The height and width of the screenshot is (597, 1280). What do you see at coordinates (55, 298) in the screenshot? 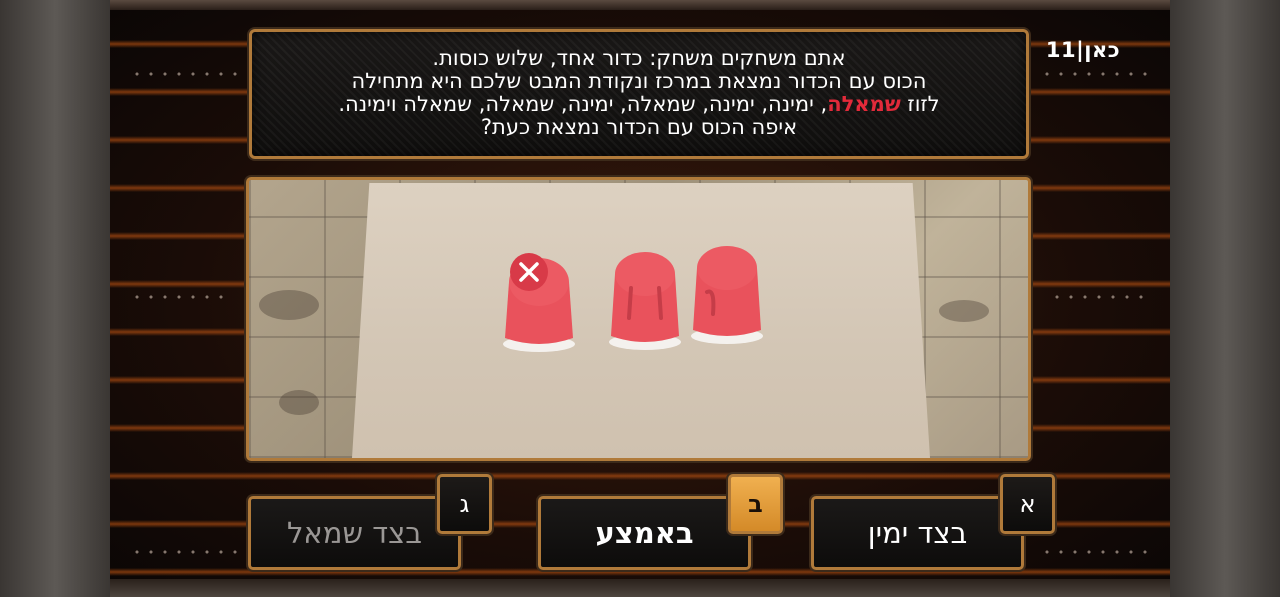
I see `left-side-bar` at bounding box center [55, 298].